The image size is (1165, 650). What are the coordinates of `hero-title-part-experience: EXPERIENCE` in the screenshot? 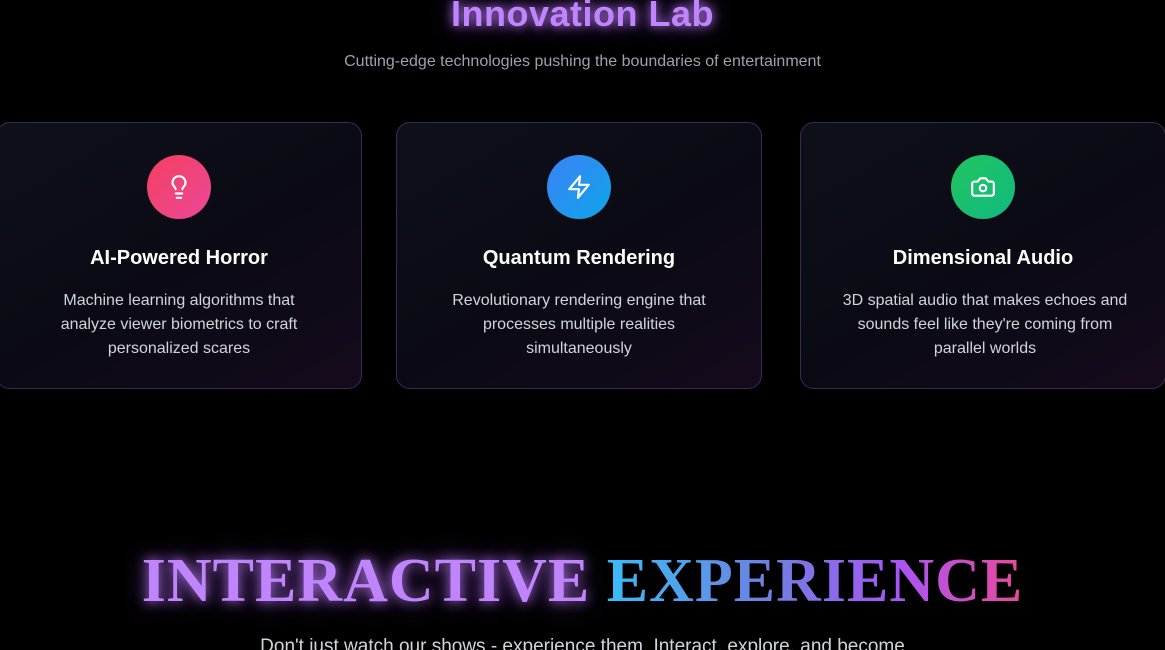 It's located at (815, 581).